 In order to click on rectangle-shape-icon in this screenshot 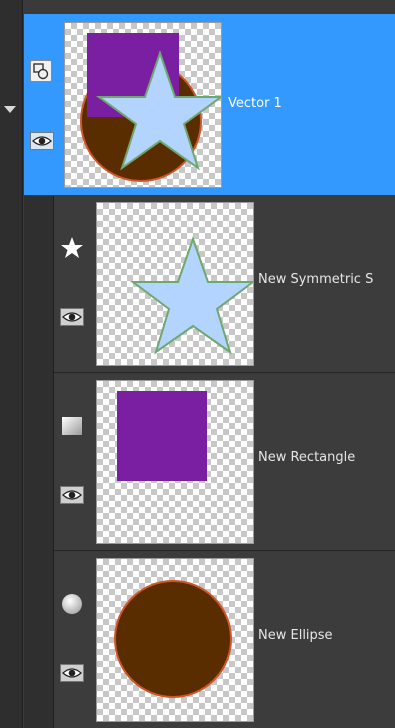, I will do `click(72, 426)`.